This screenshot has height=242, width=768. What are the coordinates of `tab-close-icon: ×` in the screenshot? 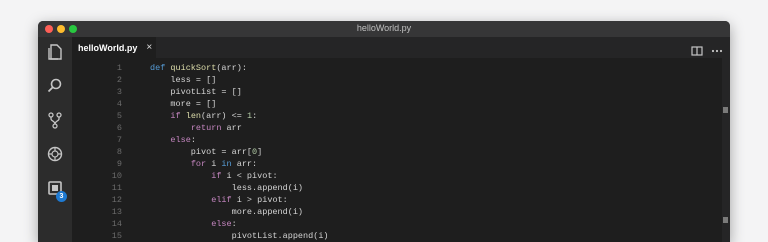 It's located at (149, 47).